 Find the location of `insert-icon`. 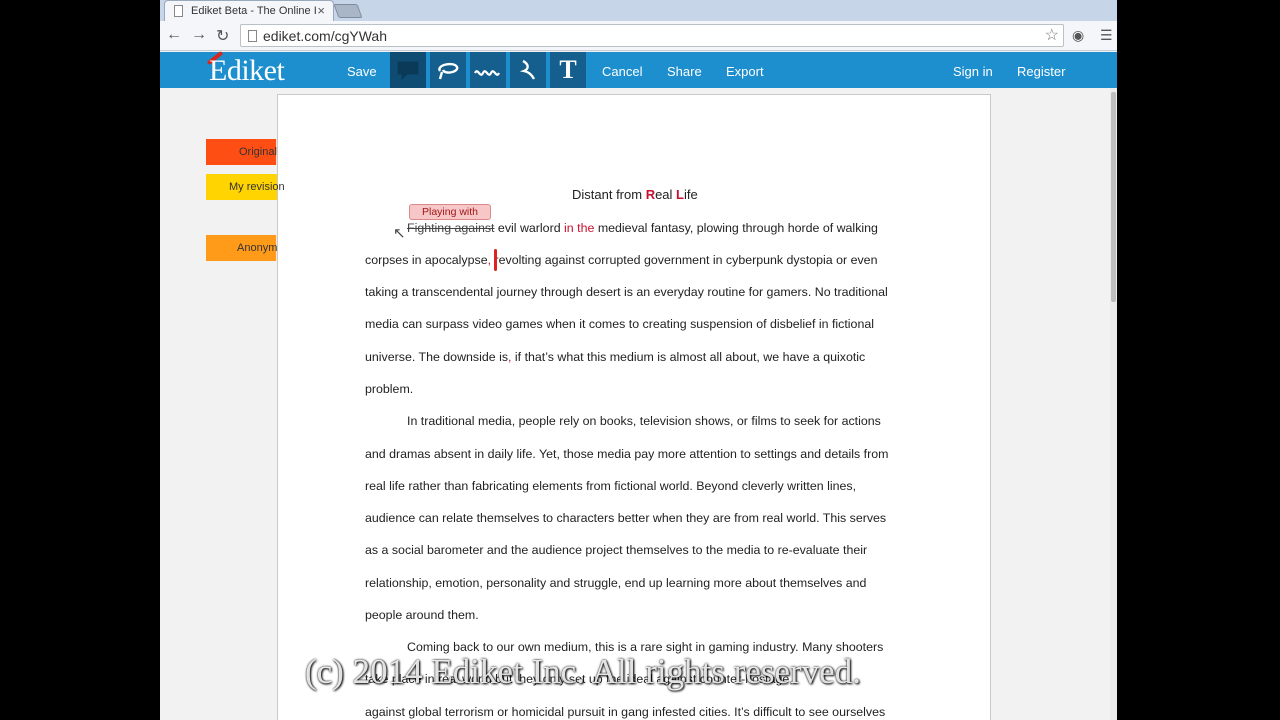

insert-icon is located at coordinates (527, 69).